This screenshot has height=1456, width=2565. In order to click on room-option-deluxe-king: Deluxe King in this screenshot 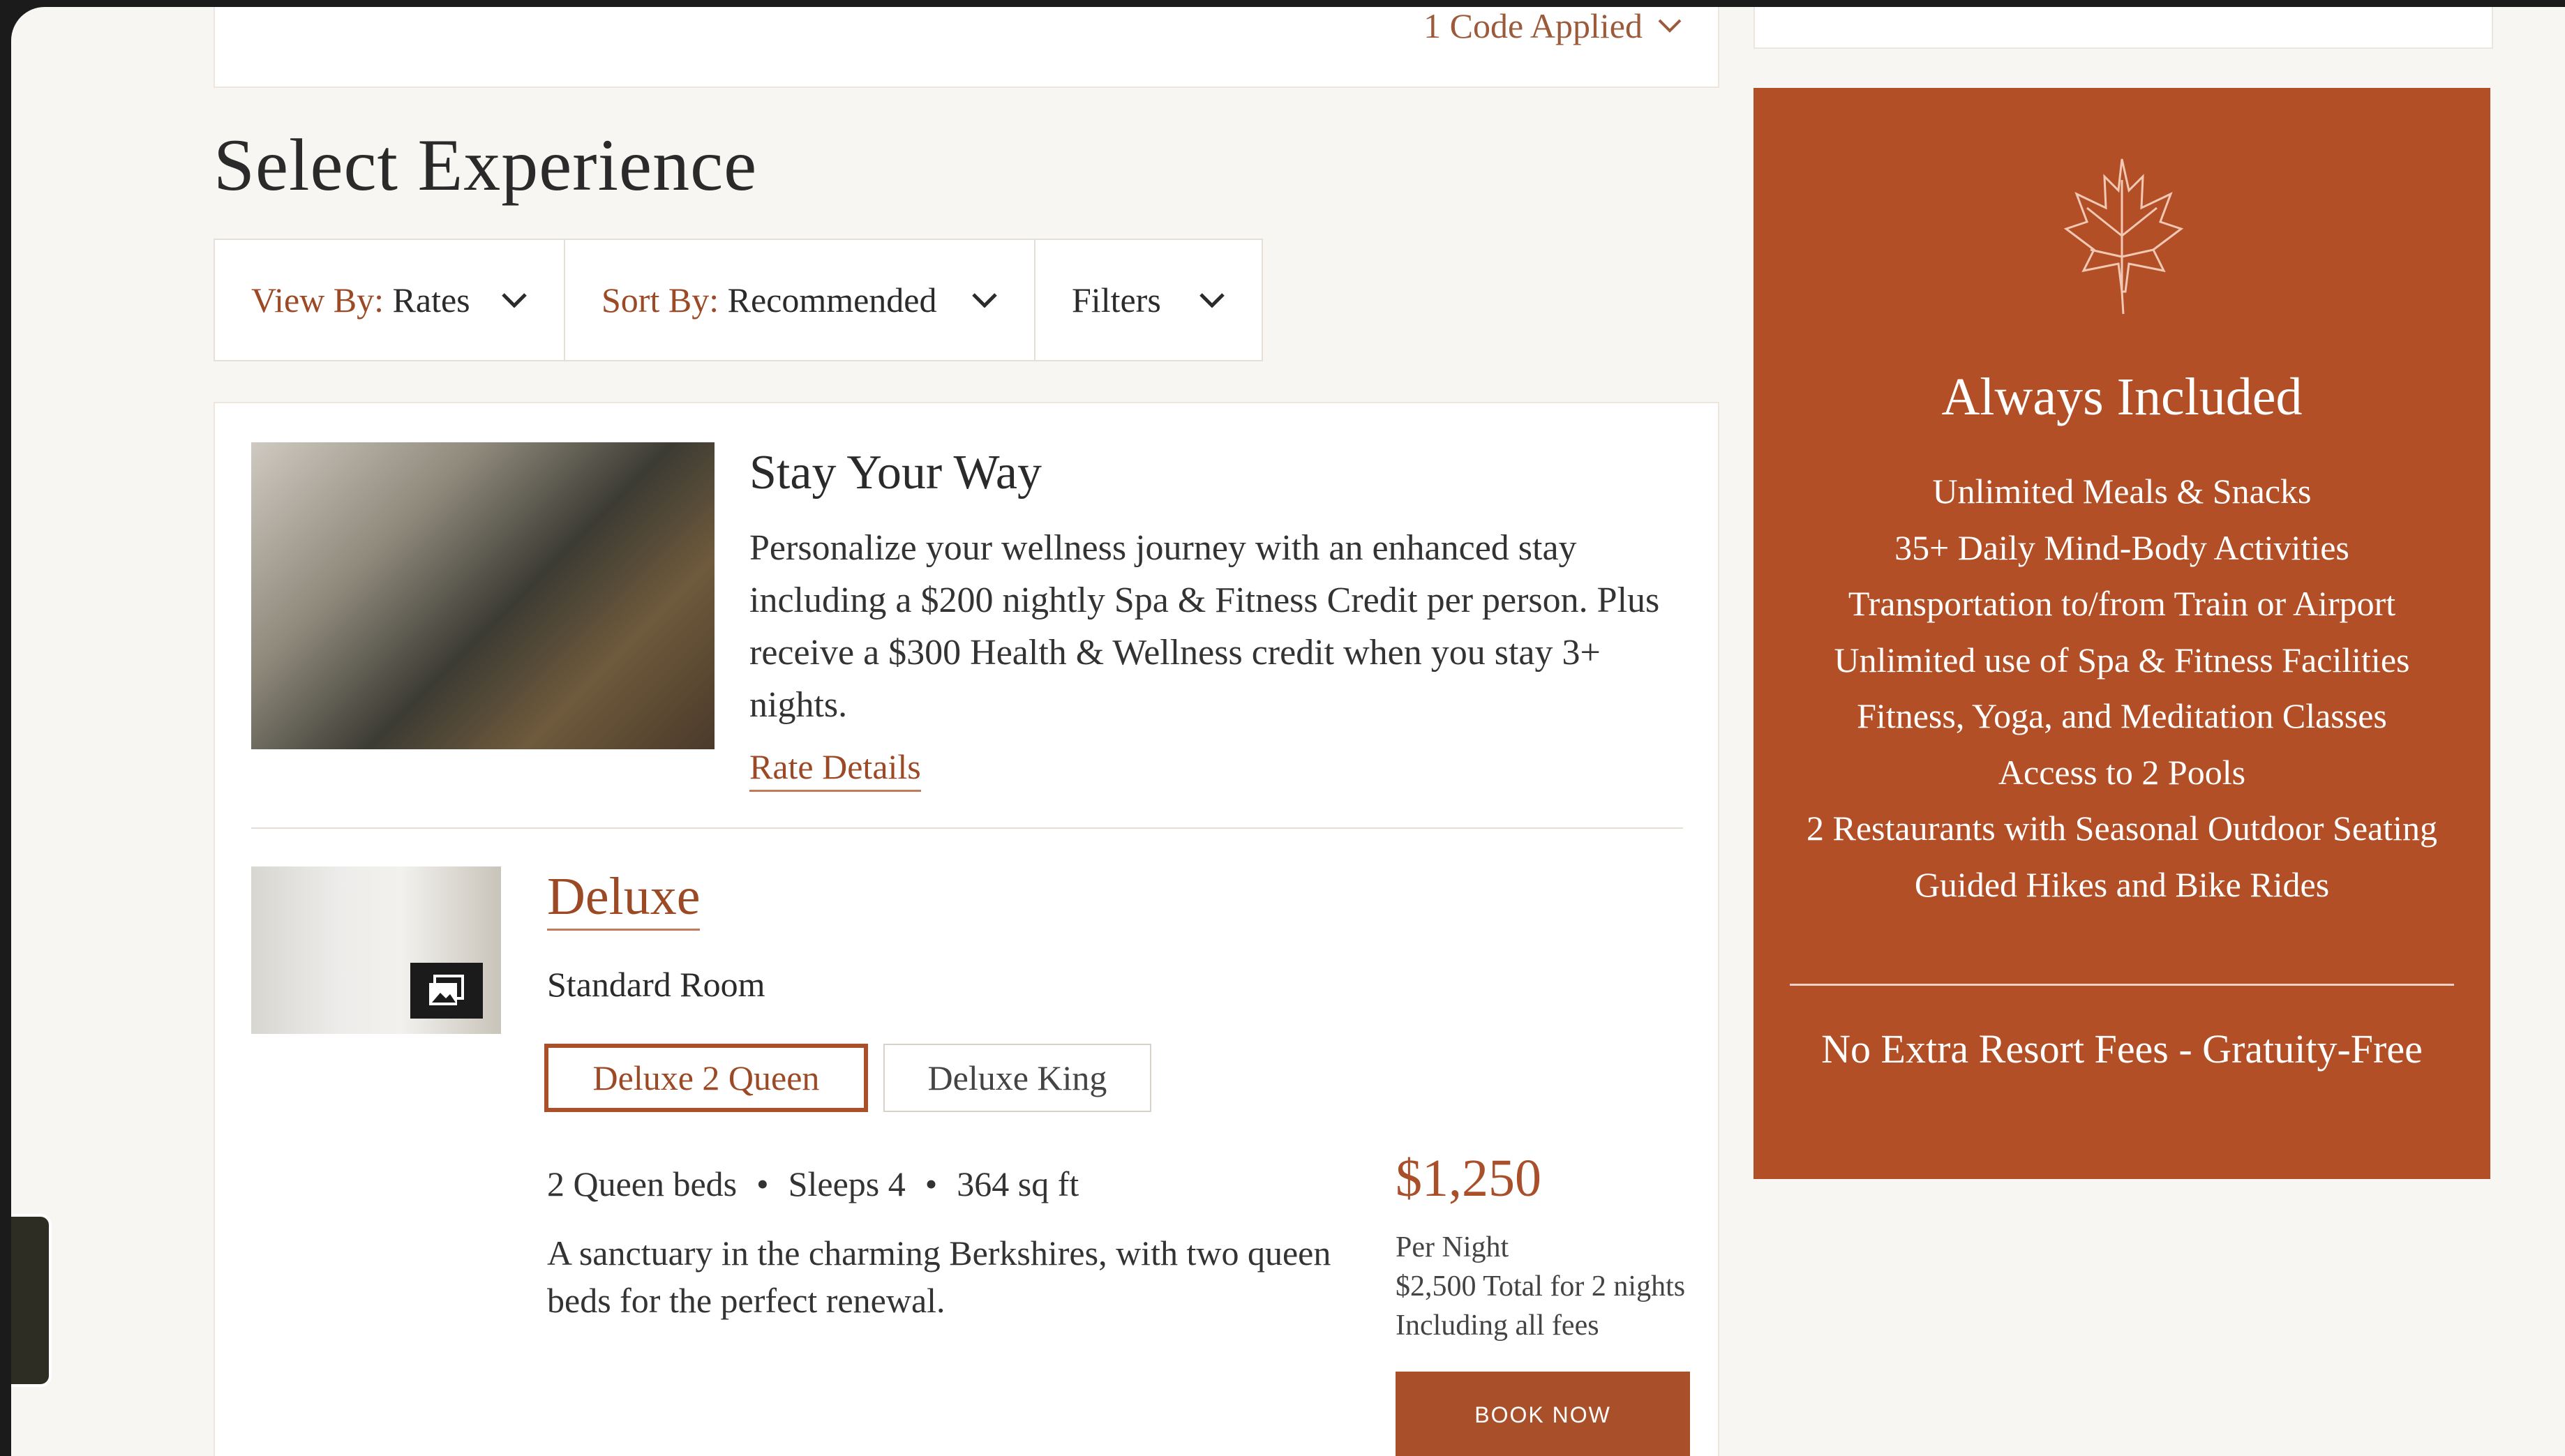, I will do `click(1017, 1078)`.